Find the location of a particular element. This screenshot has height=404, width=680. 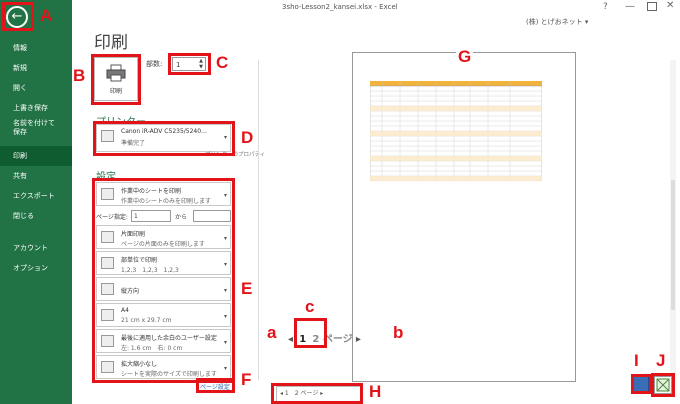

page-title: 印刷 is located at coordinates (111, 43).